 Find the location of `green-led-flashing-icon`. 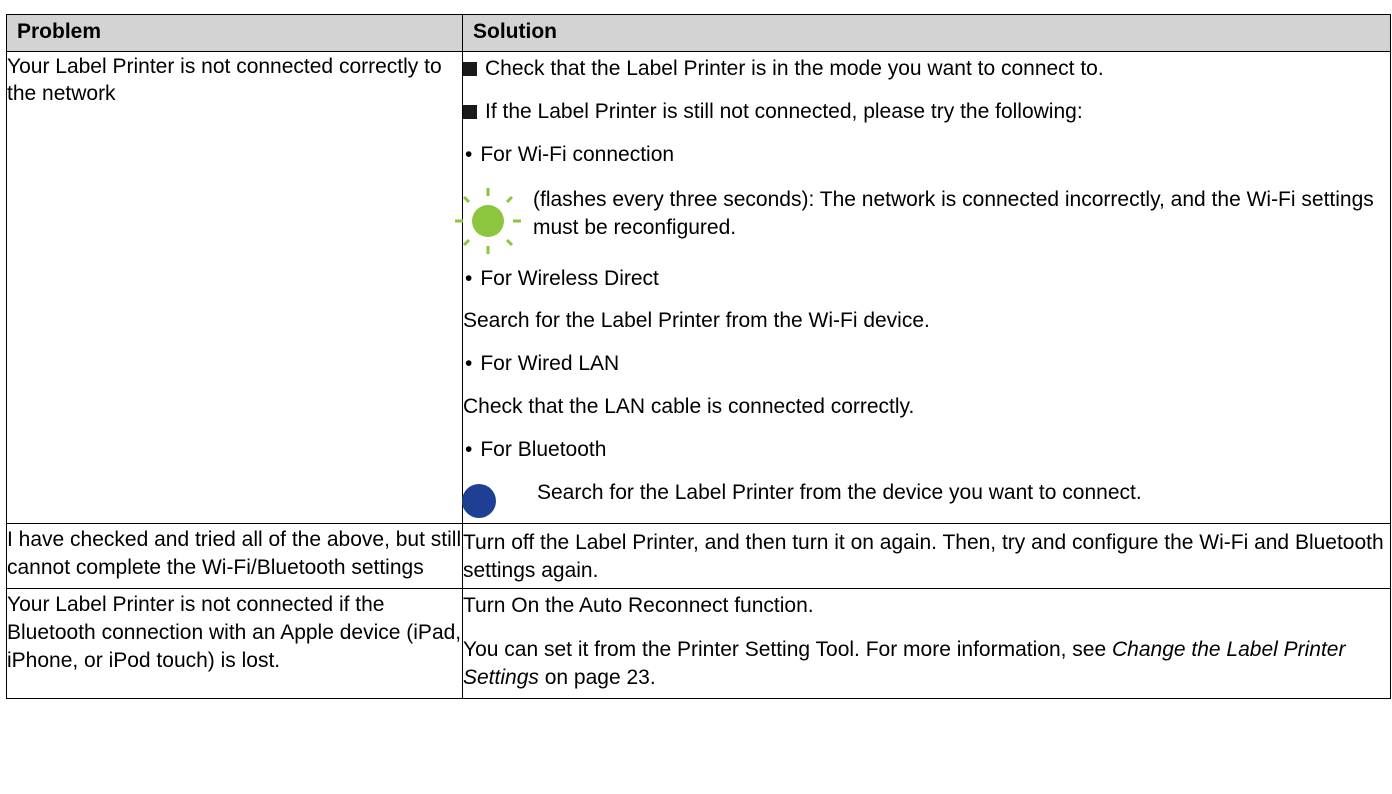

green-led-flashing-icon is located at coordinates (488, 224).